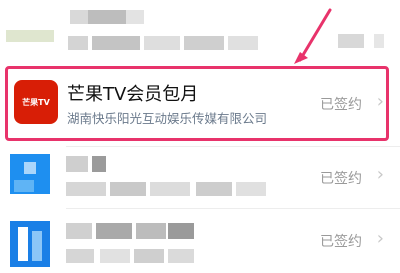  I want to click on obscured-status, so click(351, 41).